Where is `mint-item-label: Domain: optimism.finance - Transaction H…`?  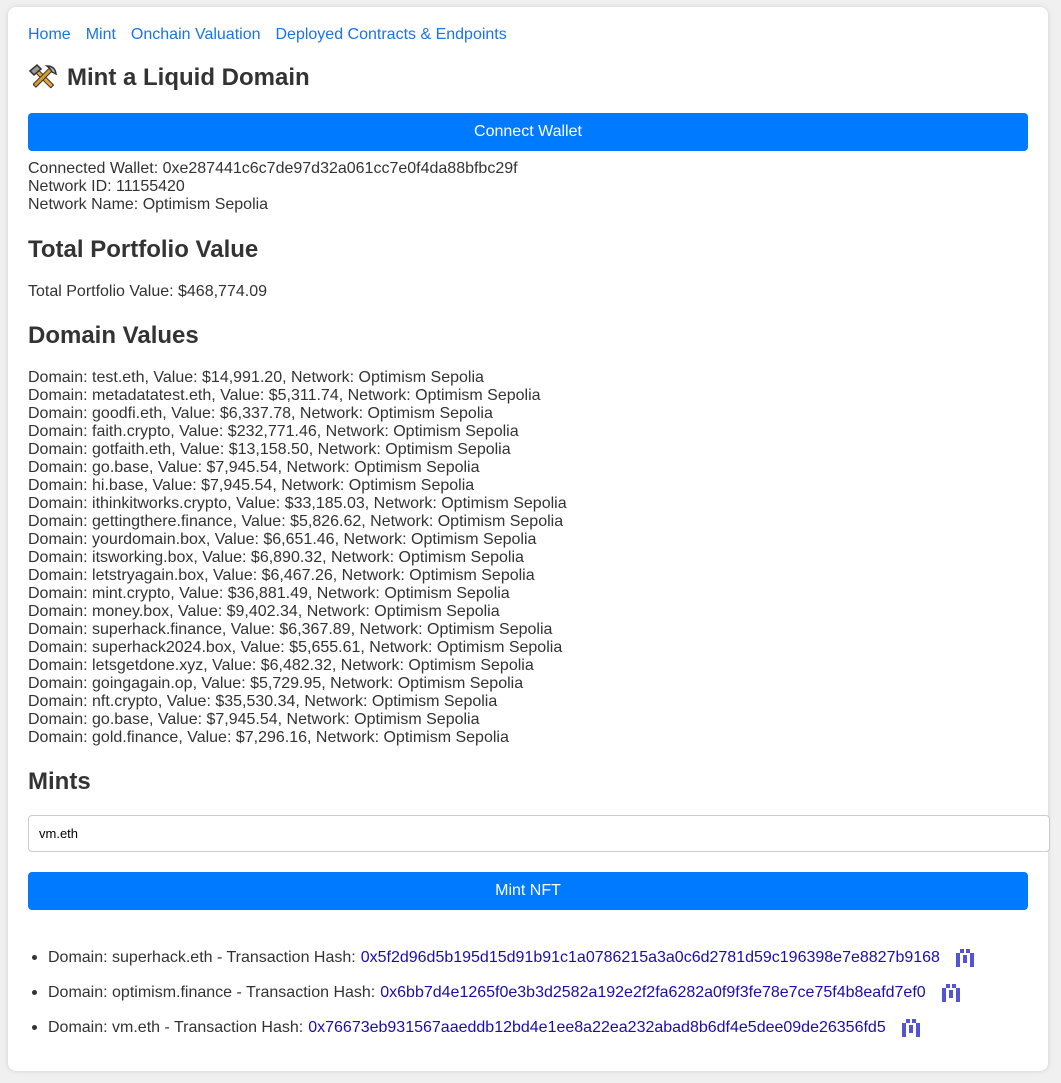
mint-item-label: Domain: optimism.finance - Transaction H… is located at coordinates (212, 992).